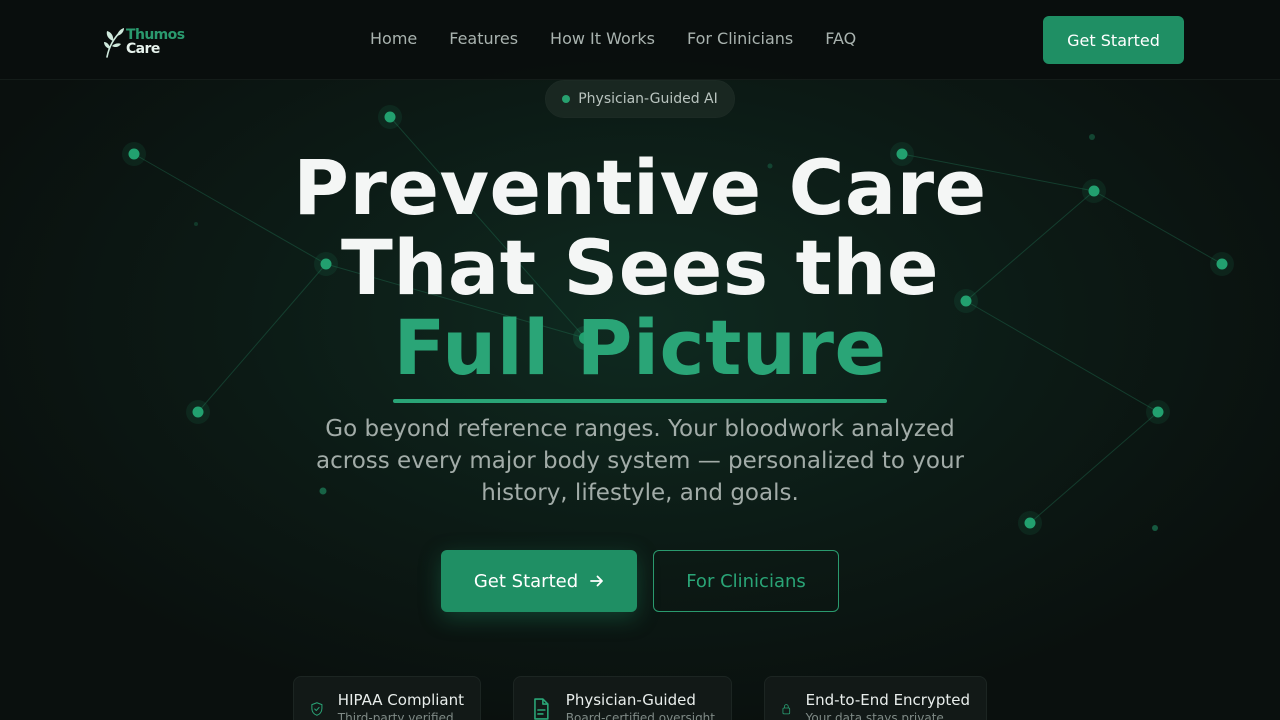 Image resolution: width=1280 pixels, height=720 pixels. What do you see at coordinates (155, 35) in the screenshot?
I see `brand-name-line1: Thumos` at bounding box center [155, 35].